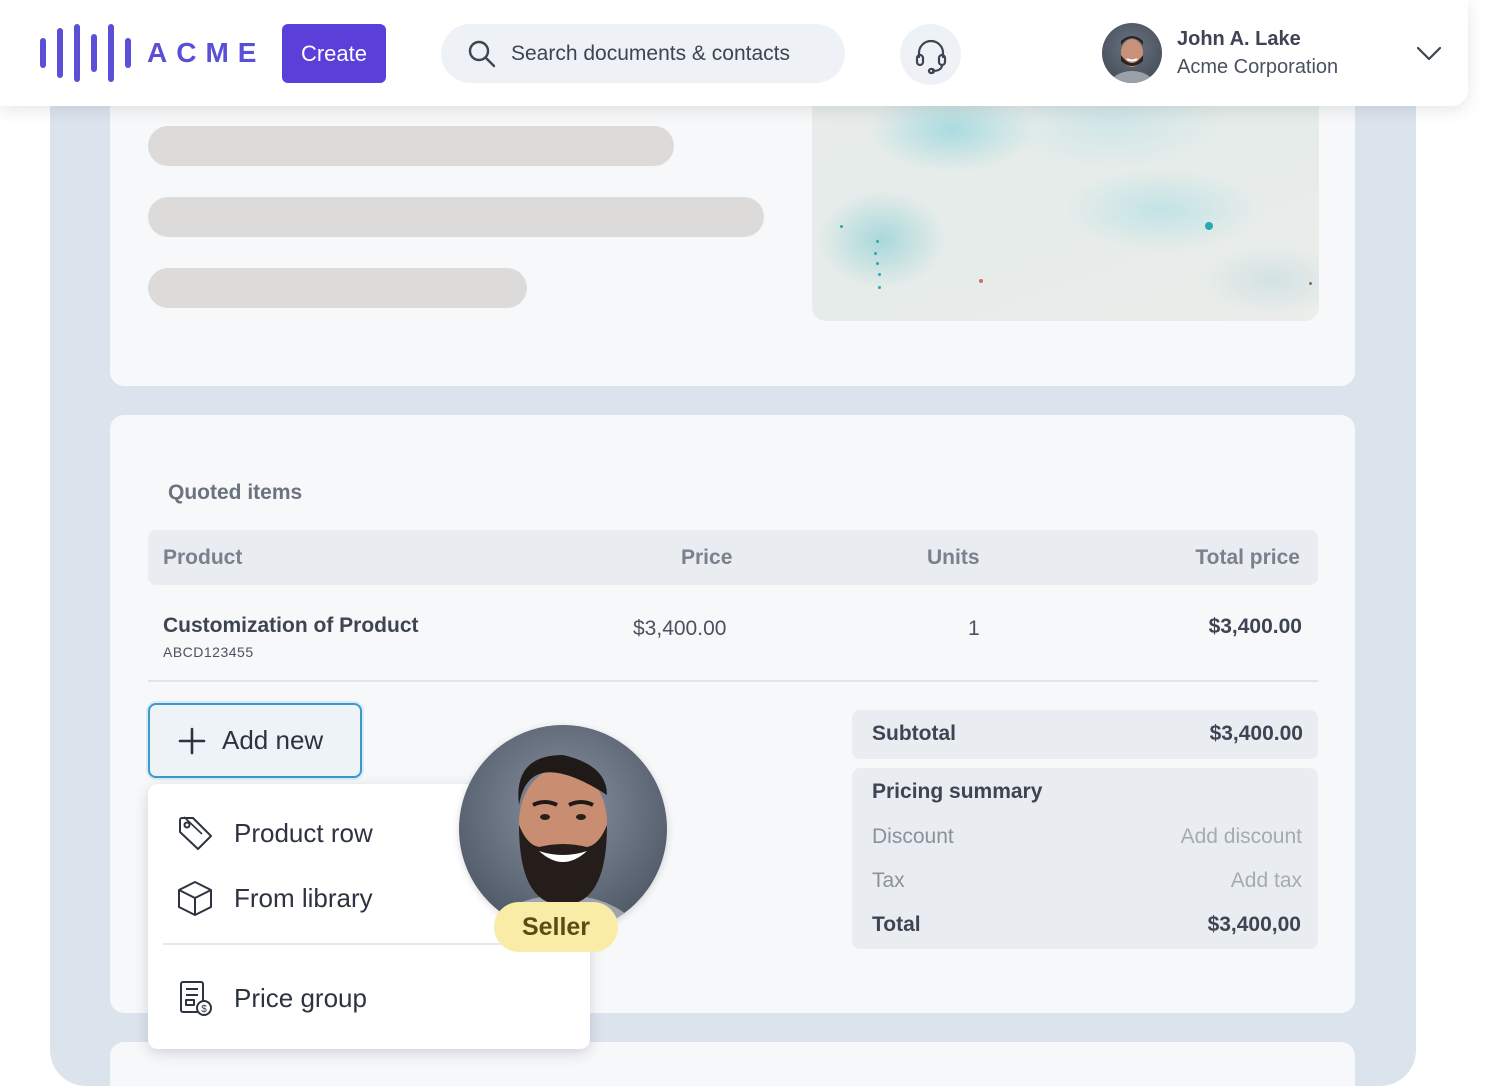 The image size is (1485, 1086). What do you see at coordinates (707, 557) in the screenshot?
I see `column-header-price: Price` at bounding box center [707, 557].